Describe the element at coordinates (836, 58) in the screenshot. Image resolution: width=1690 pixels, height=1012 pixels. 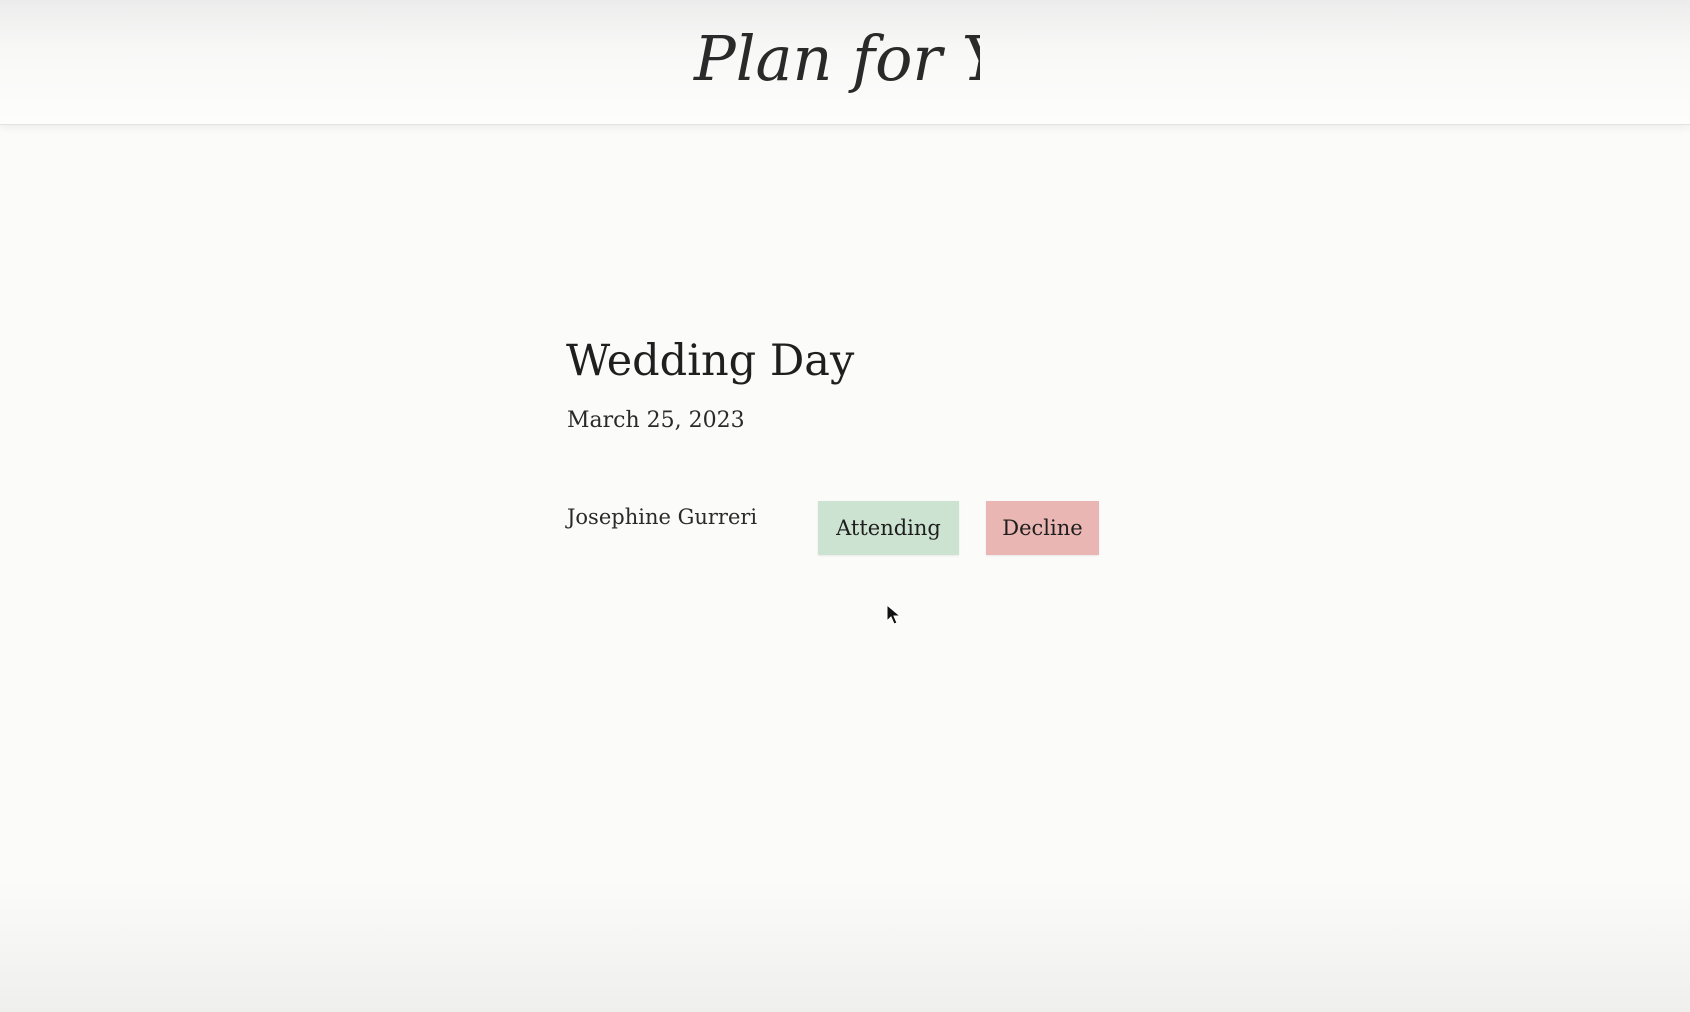
I see `logo-text: Plan for You` at that location.